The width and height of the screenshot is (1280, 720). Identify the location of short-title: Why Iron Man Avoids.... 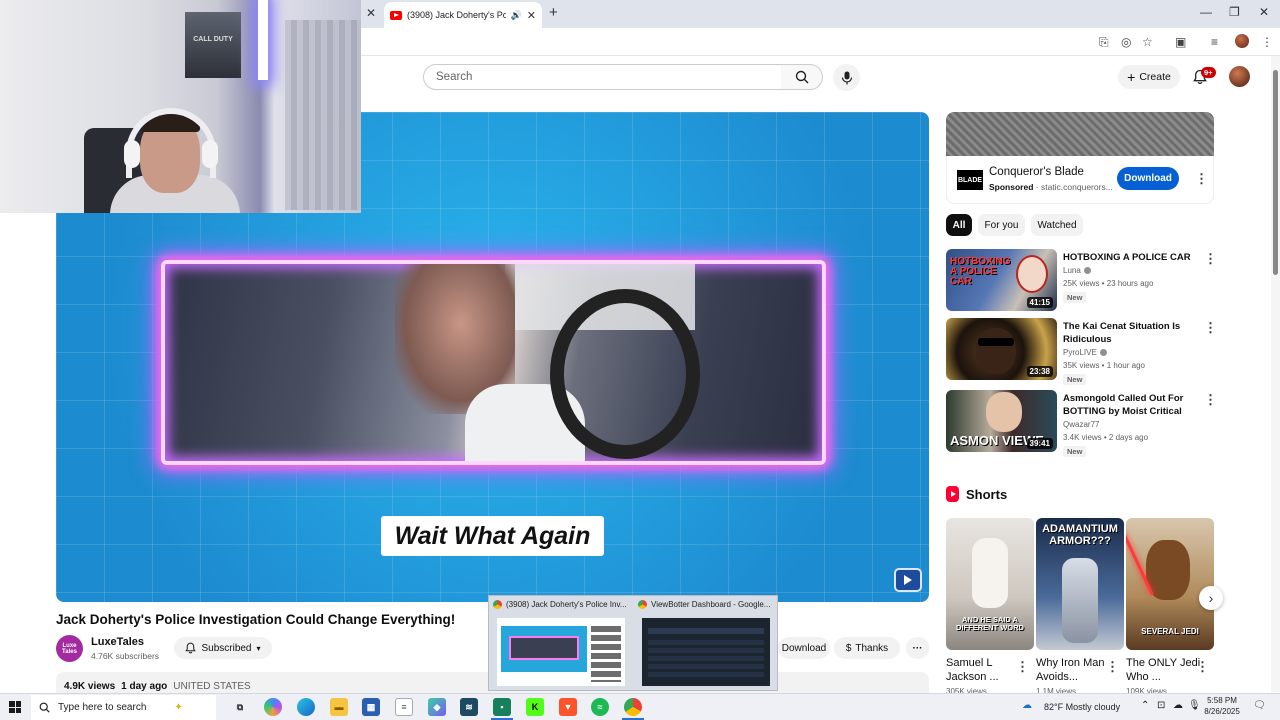
(1073, 670).